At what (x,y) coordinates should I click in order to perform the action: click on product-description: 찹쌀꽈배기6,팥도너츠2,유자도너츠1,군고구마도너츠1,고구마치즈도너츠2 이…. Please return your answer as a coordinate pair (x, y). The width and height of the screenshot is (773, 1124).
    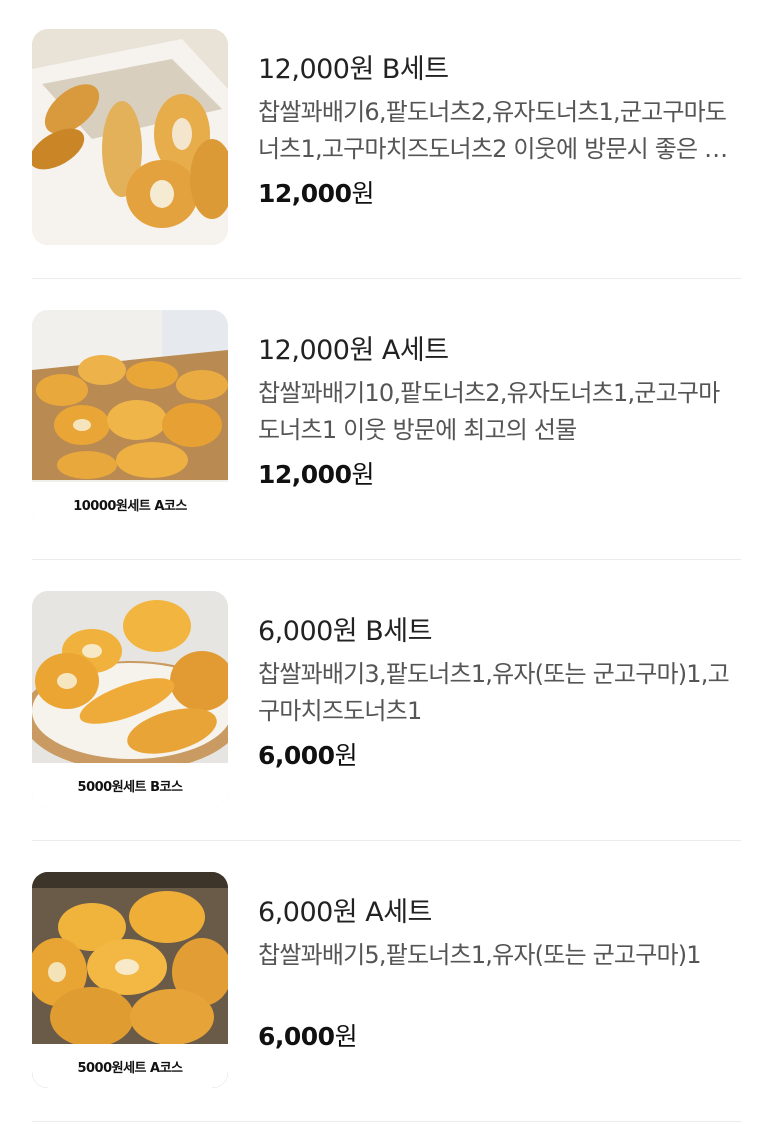
    Looking at the image, I should click on (492, 130).